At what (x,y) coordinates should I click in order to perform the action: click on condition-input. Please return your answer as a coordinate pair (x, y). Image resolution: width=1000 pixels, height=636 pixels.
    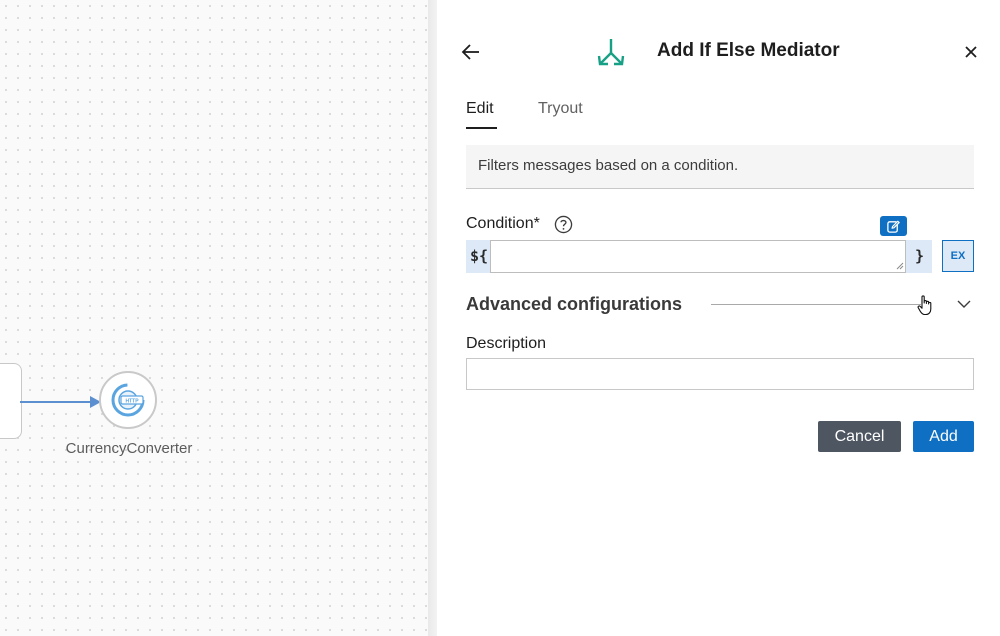
    Looking at the image, I should click on (698, 256).